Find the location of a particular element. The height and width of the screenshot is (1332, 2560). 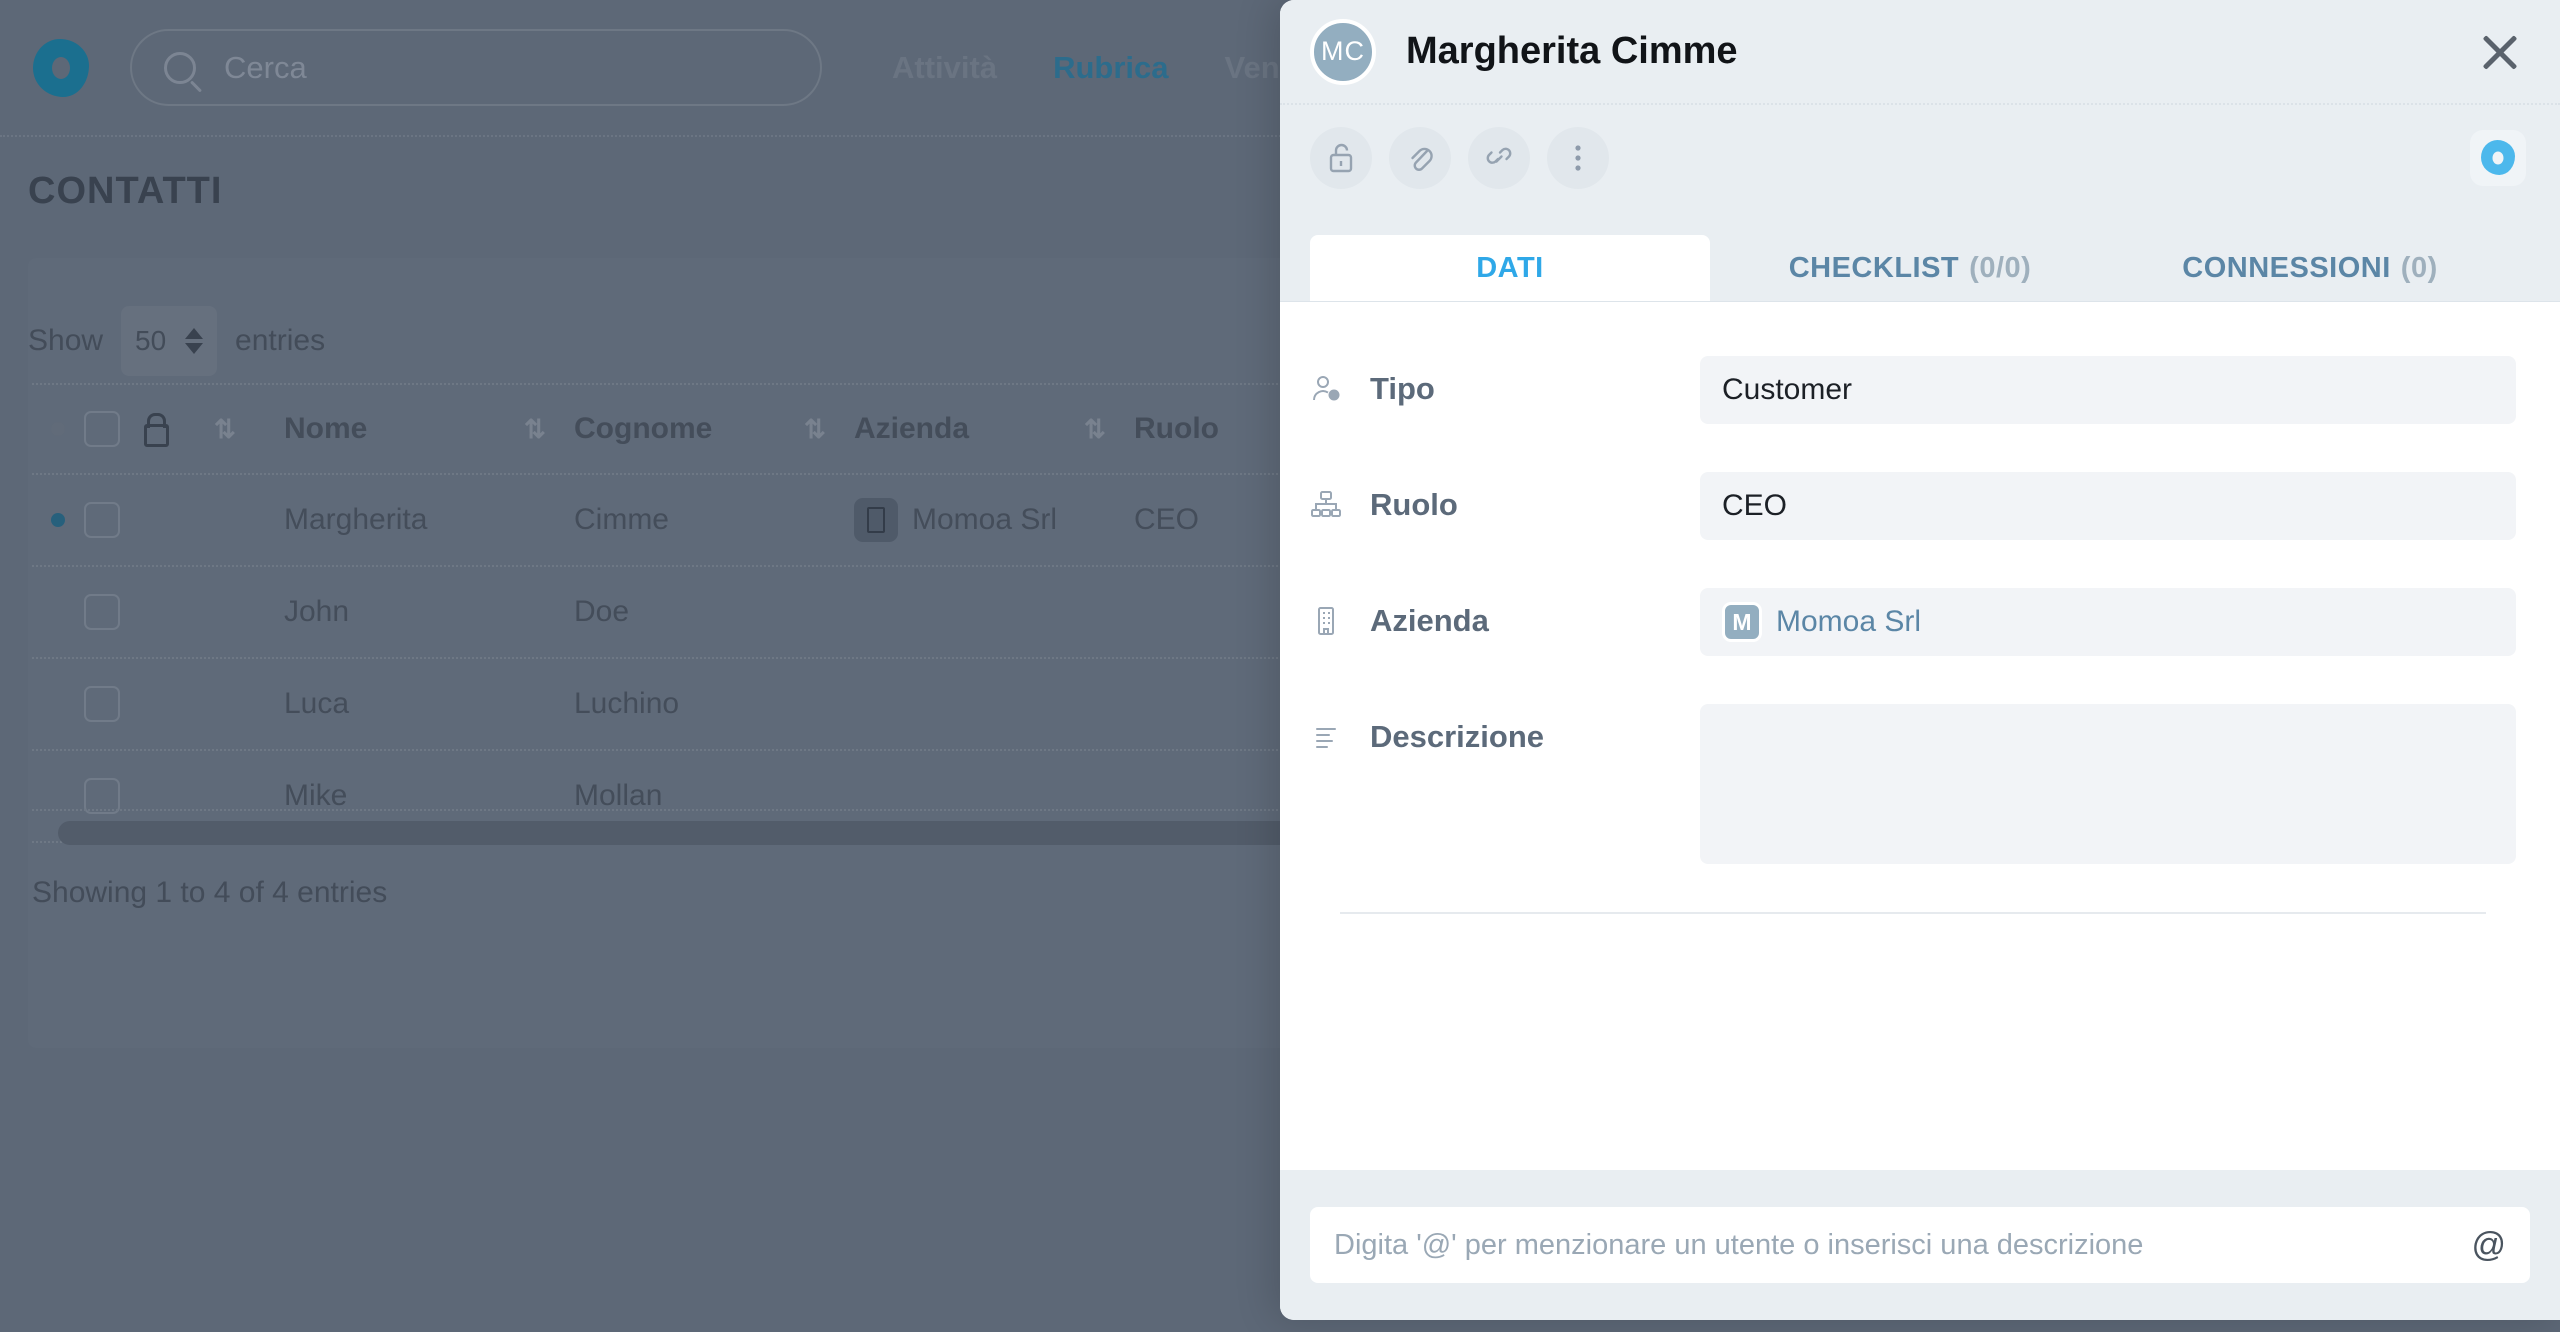

field-tipo: Tipo Customer is located at coordinates (1913, 390).